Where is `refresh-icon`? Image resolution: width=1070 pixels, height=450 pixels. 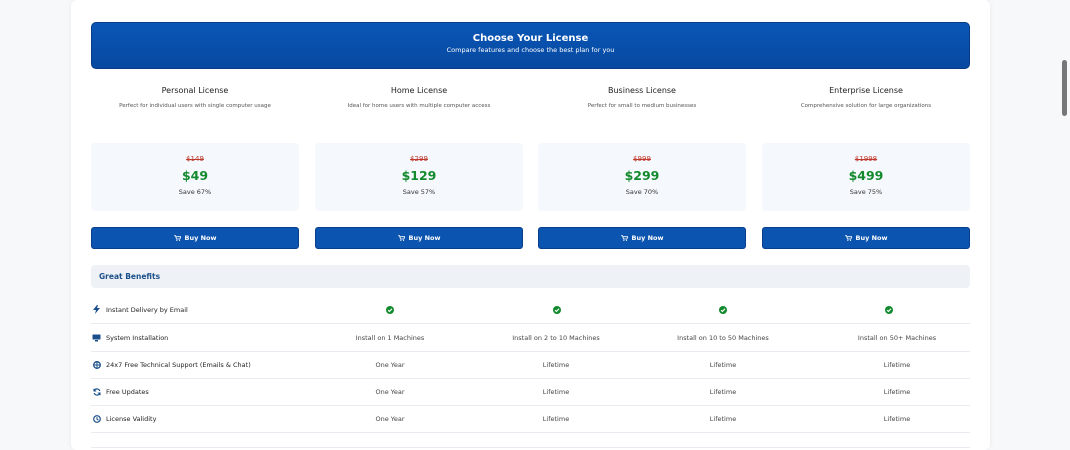 refresh-icon is located at coordinates (96, 391).